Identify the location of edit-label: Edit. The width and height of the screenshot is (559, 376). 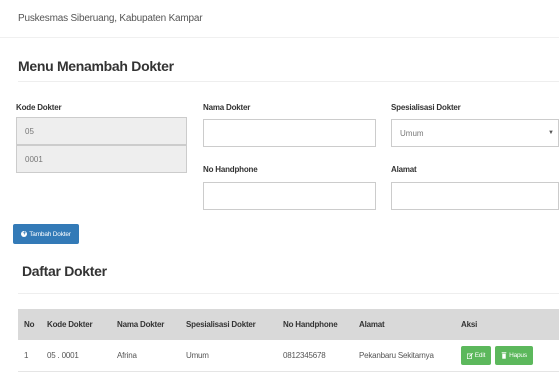
(480, 355).